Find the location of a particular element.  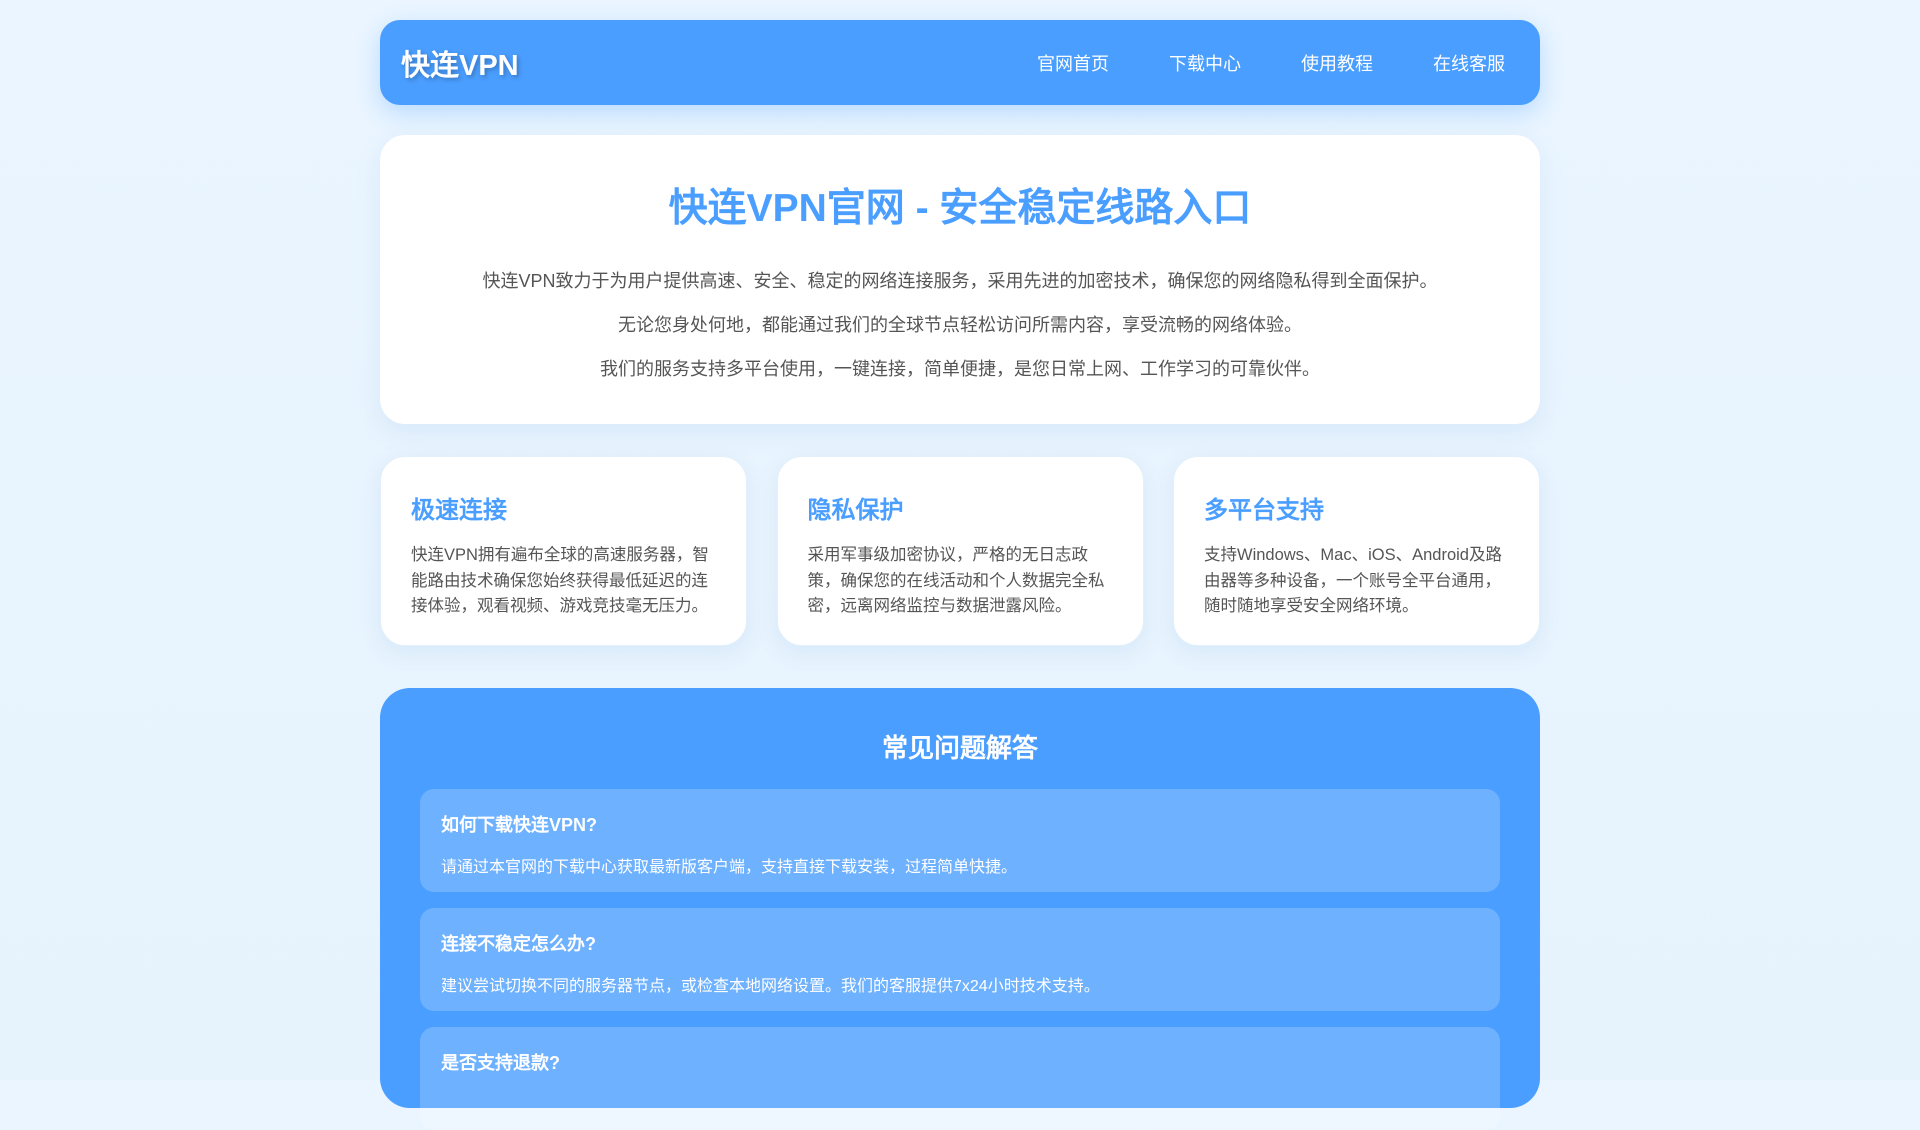

faq-question: 是否支持退款? is located at coordinates (500, 1063).